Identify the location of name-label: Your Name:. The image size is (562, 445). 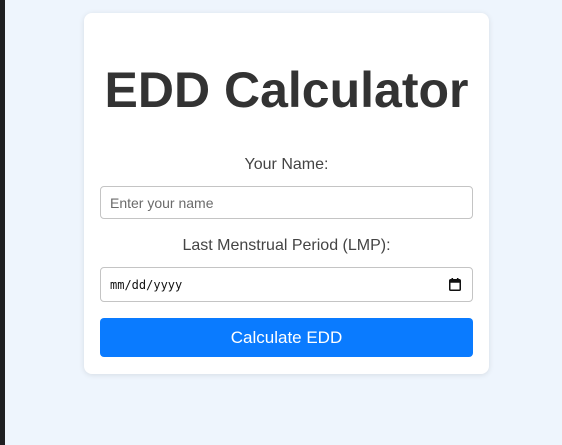
(286, 164).